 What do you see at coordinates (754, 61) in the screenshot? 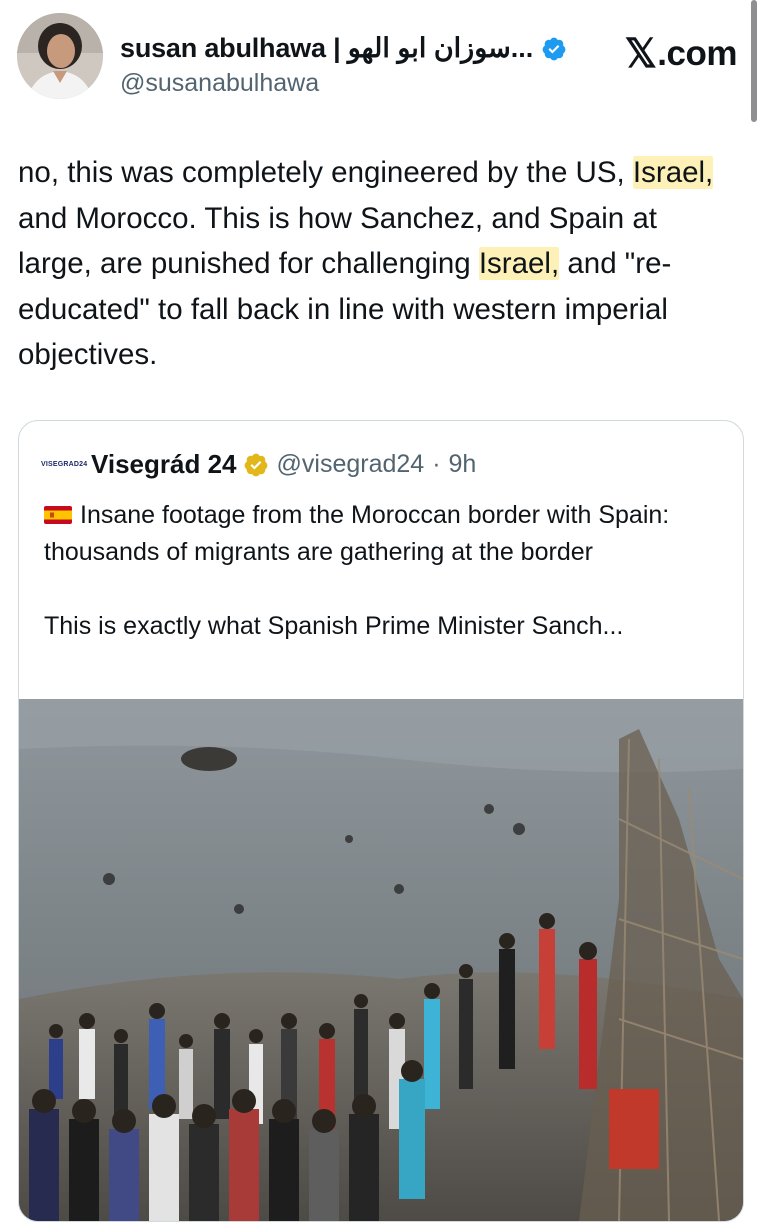
I see `scrollbar` at bounding box center [754, 61].